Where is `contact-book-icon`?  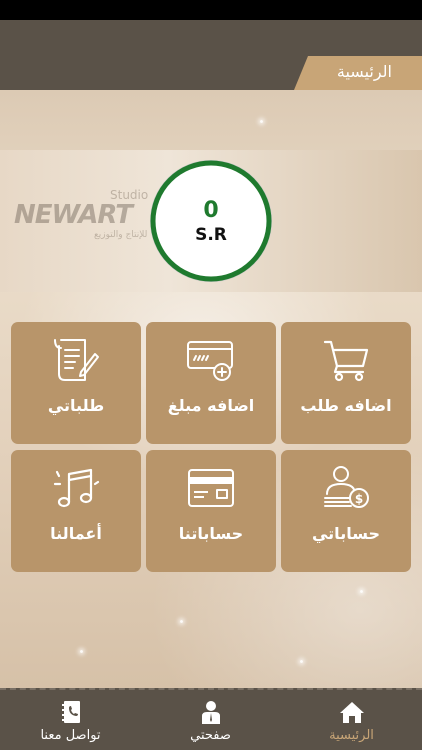
contact-book-icon is located at coordinates (71, 712).